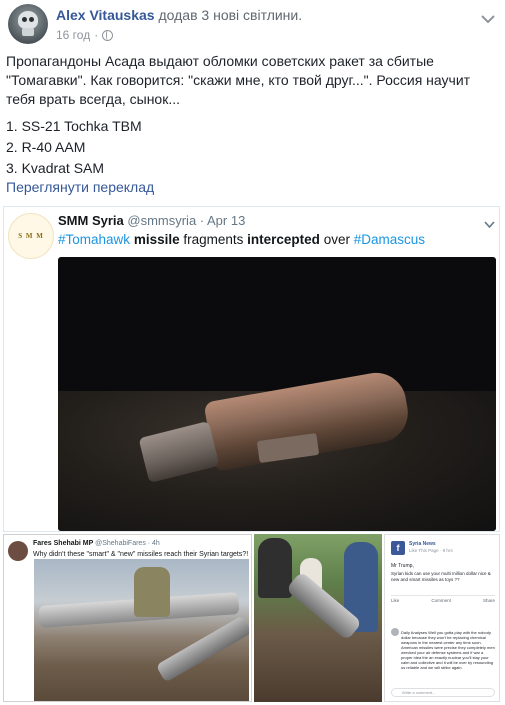 The width and height of the screenshot is (505, 705). I want to click on tweet-word: intercepted, so click(283, 239).